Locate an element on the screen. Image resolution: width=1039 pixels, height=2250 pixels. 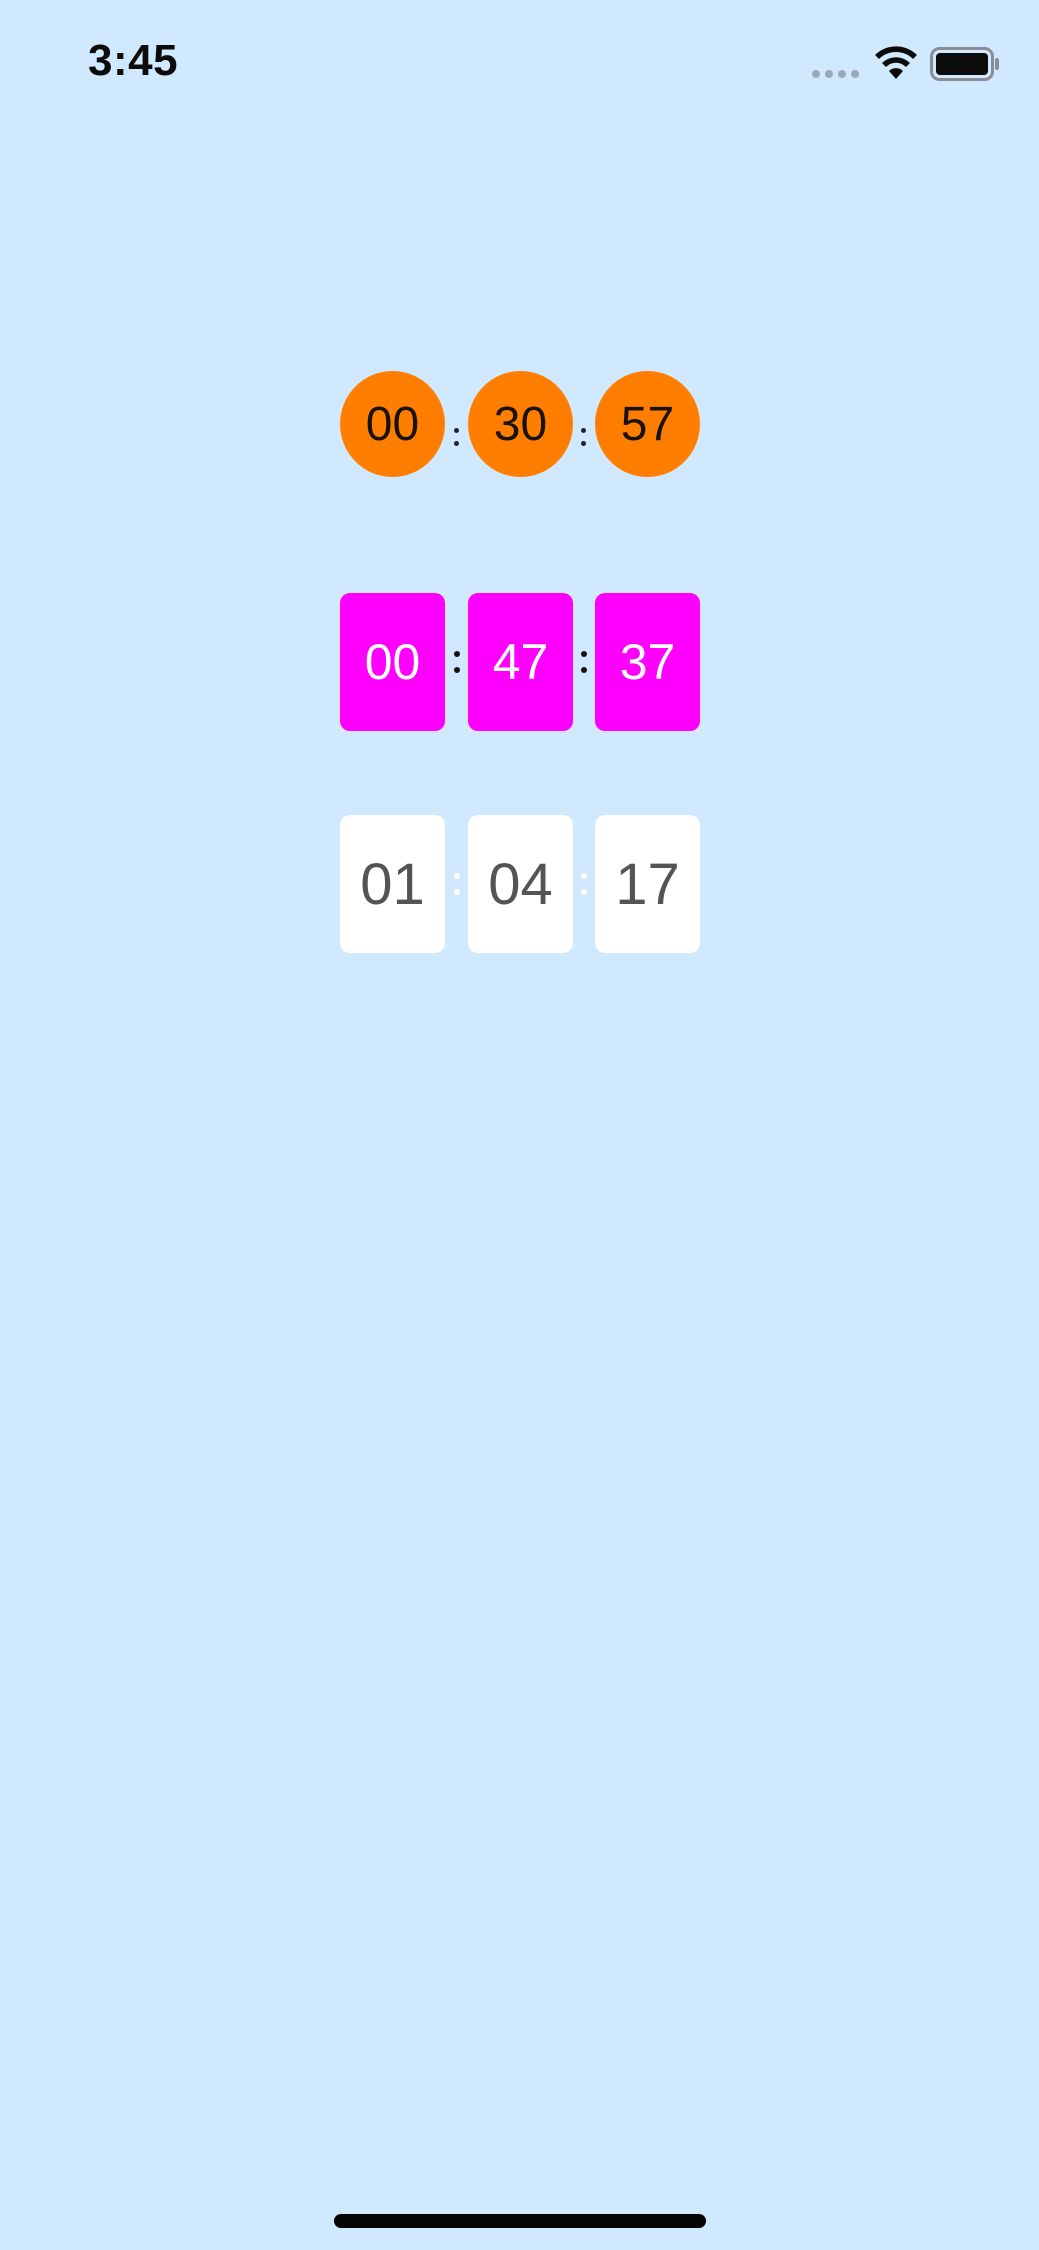
minutes-display: 47 is located at coordinates (520, 662).